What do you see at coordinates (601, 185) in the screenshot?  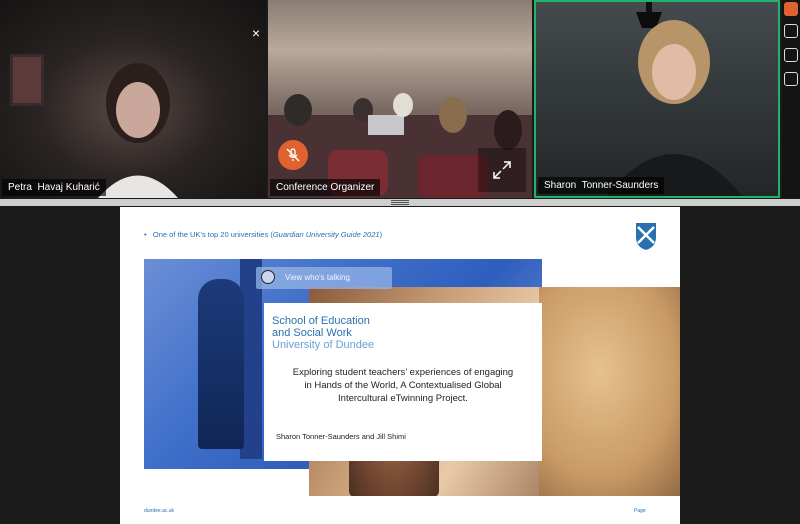 I see `participant-name: Sharon Tonner-Saunders` at bounding box center [601, 185].